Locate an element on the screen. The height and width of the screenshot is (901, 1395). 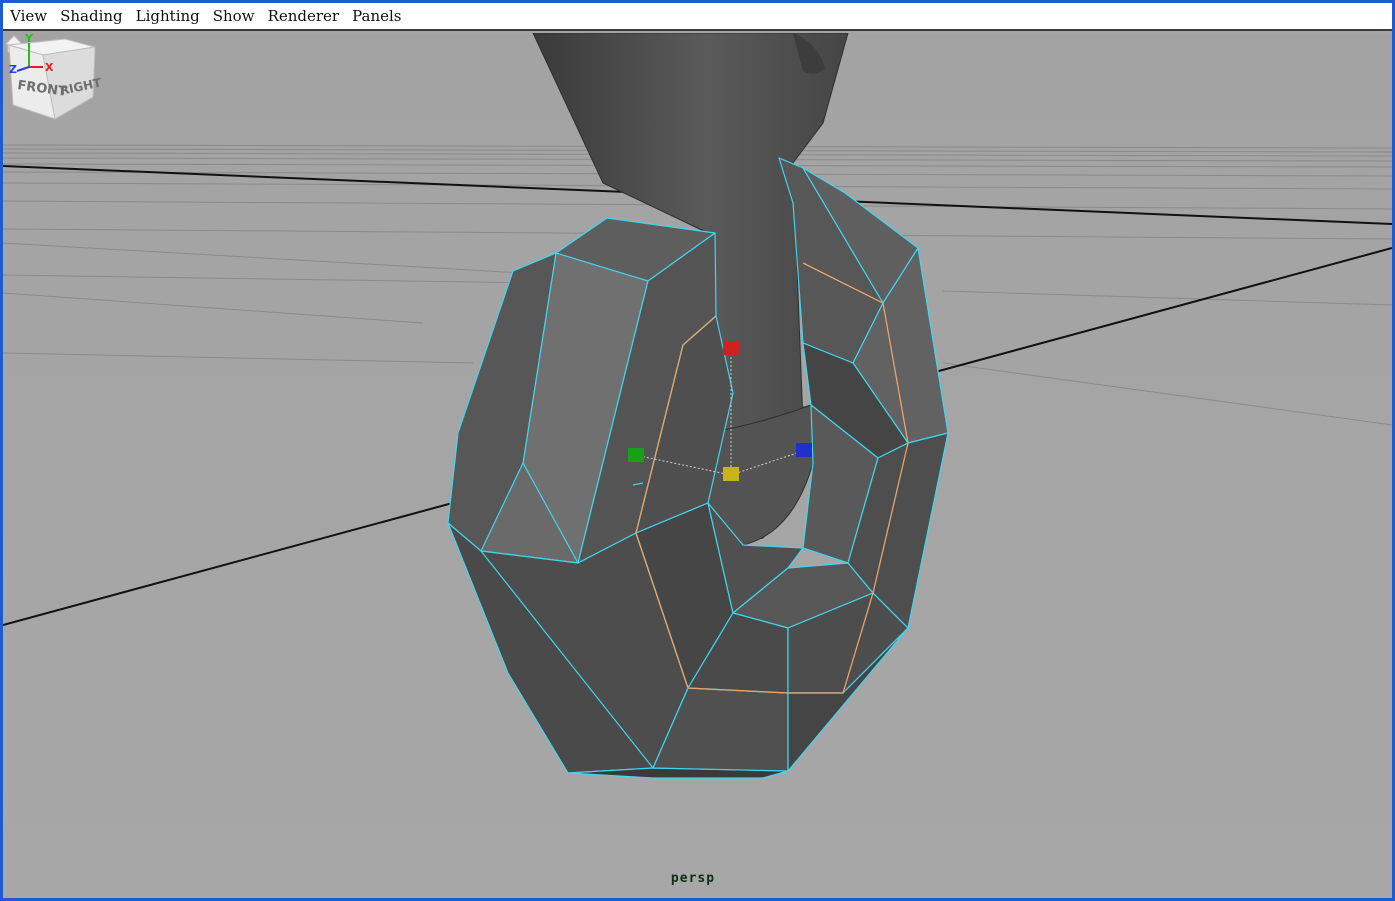
menu-shading: Shading is located at coordinates (91, 16).